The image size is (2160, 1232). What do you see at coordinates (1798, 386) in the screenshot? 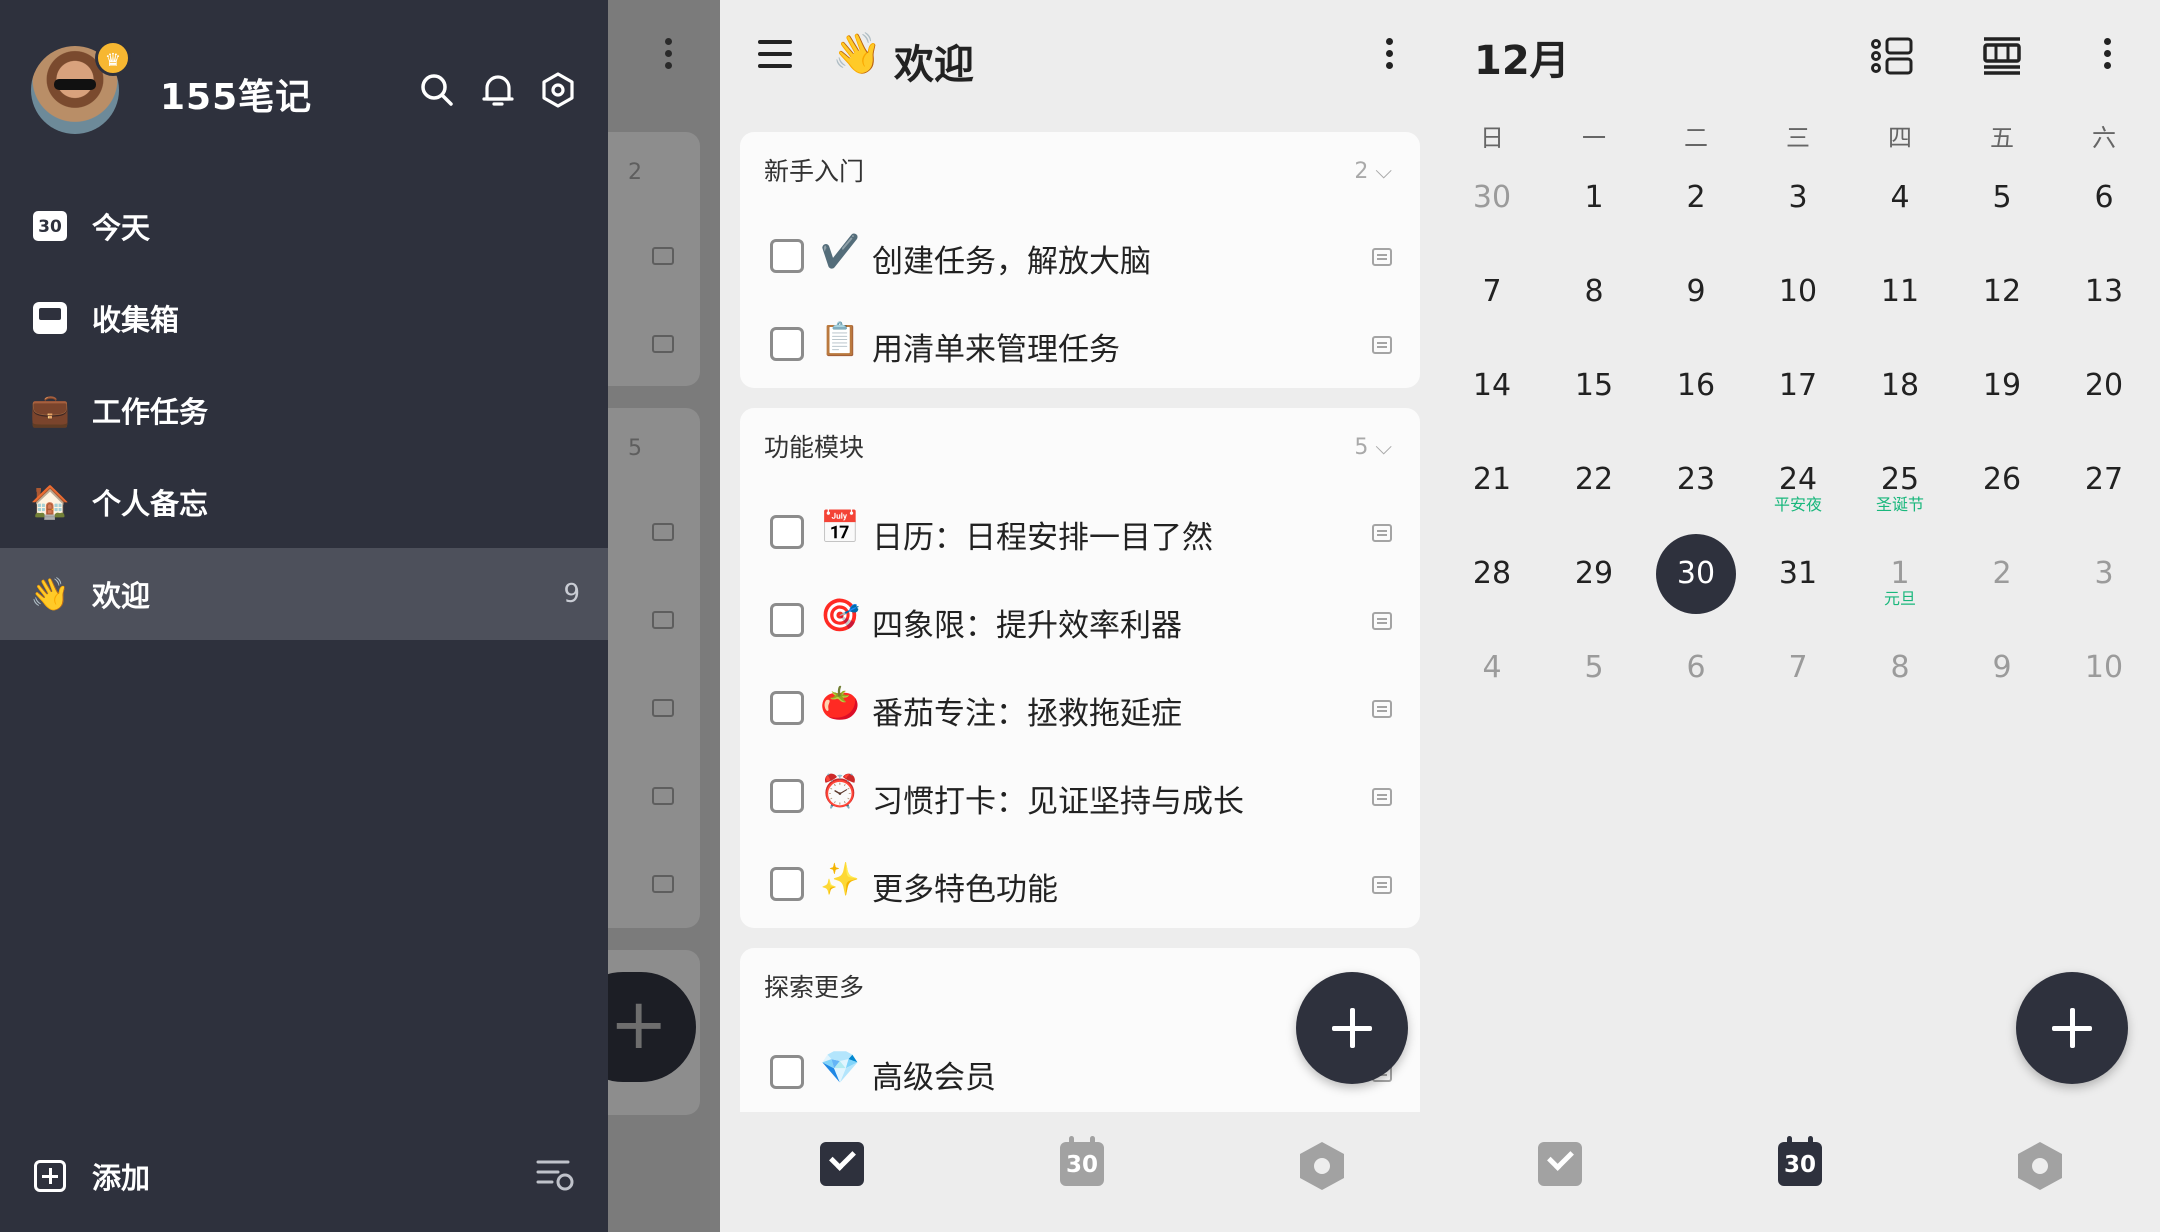
I see `calendar-day: 17` at bounding box center [1798, 386].